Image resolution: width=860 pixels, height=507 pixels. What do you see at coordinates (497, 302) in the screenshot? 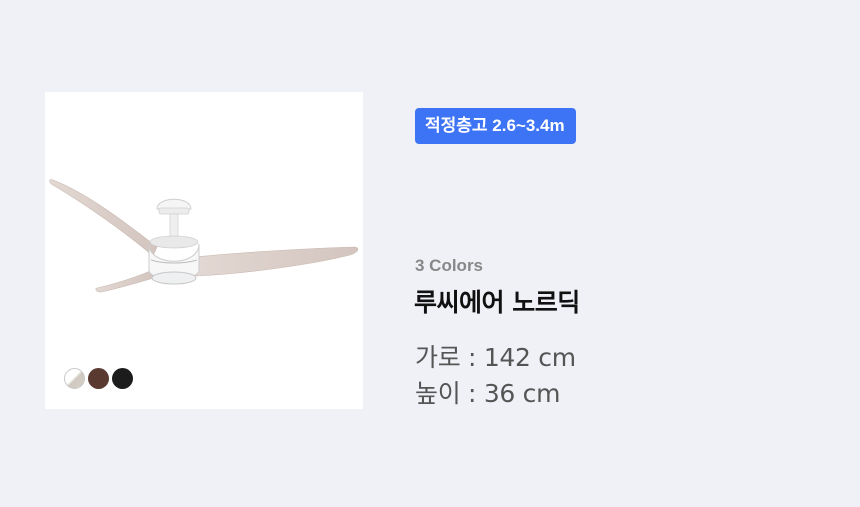
I see `product-name: 루씨에어 노르딕` at bounding box center [497, 302].